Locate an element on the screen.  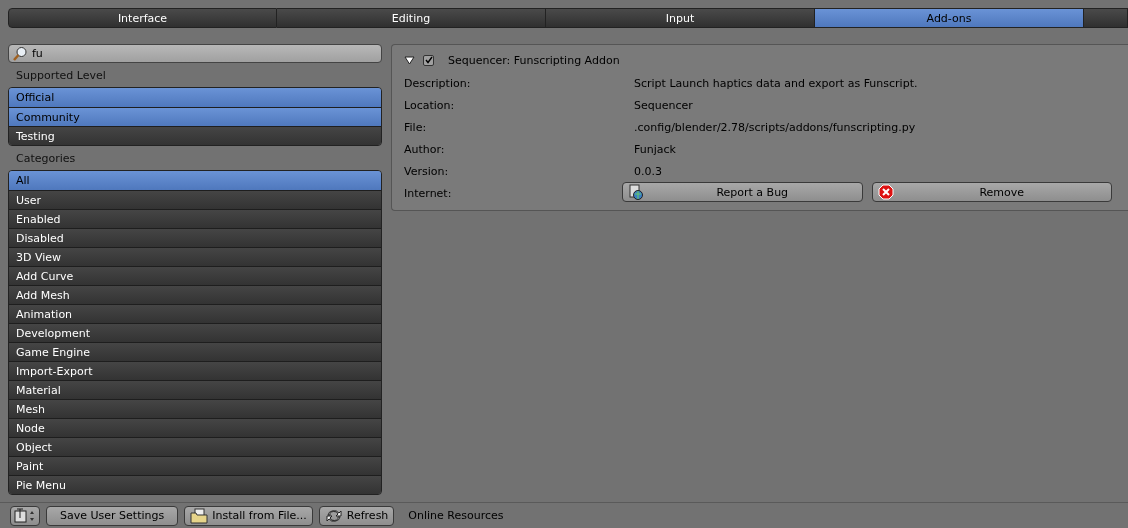
close-icon is located at coordinates (885, 192).